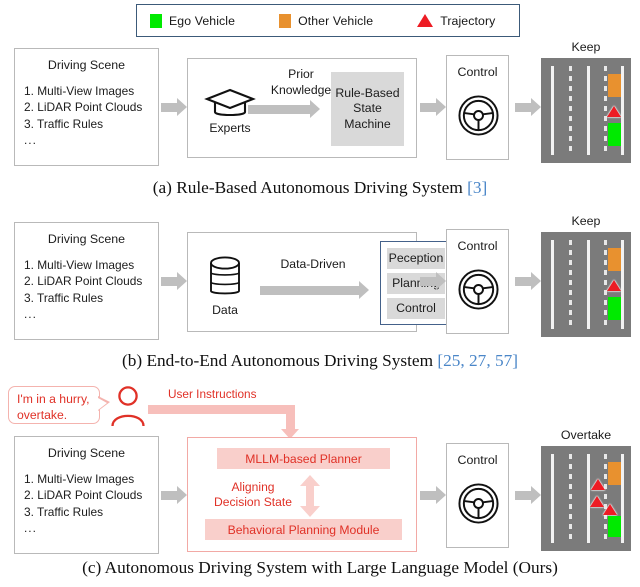 The width and height of the screenshot is (640, 587). I want to click on control-panel-b: Control, so click(477, 281).